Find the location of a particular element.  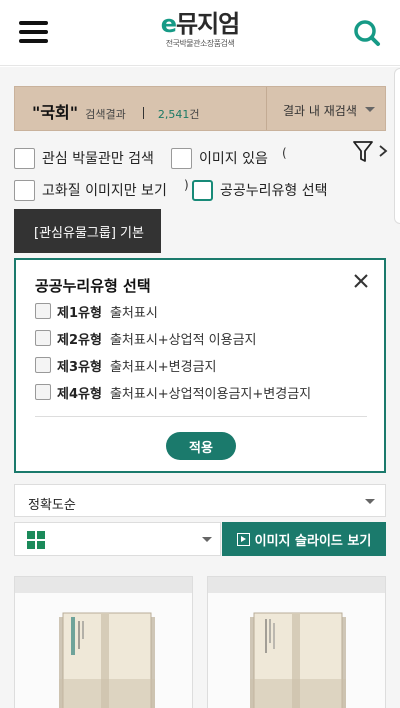

close-icon is located at coordinates (361, 281).